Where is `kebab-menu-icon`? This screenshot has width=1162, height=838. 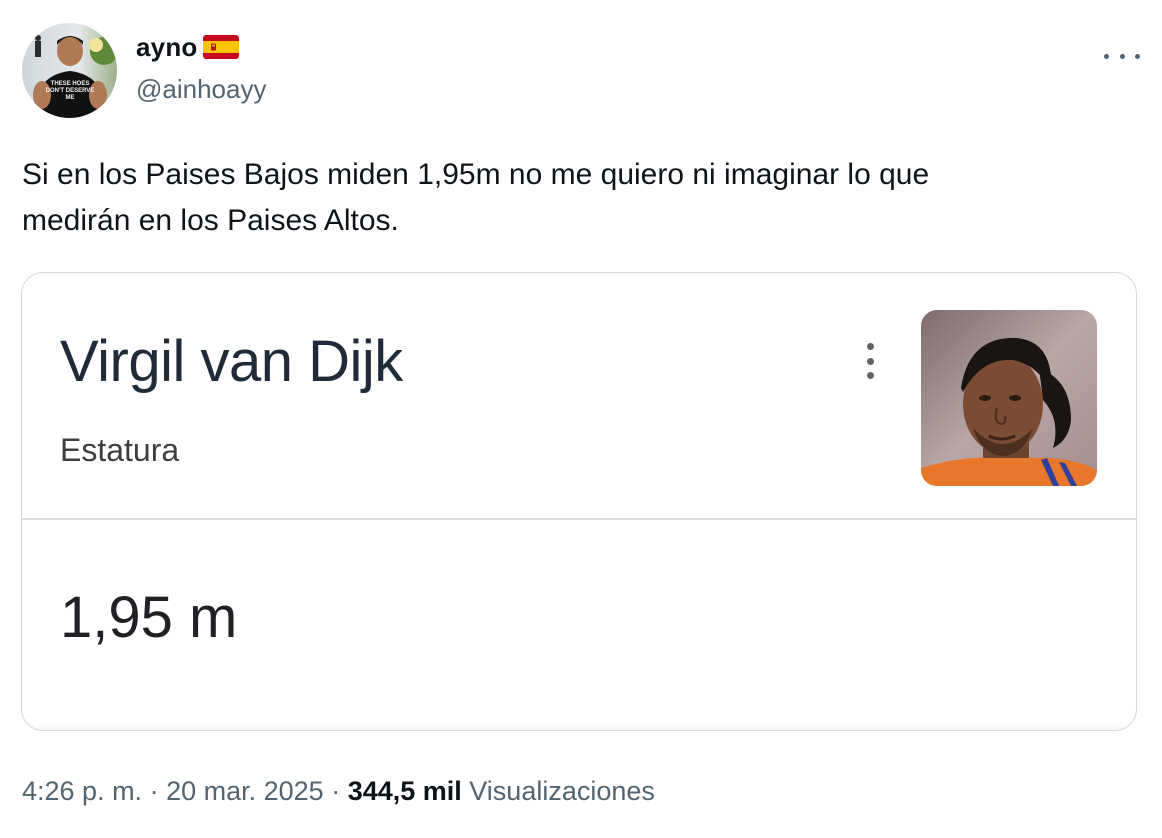
kebab-menu-icon is located at coordinates (870, 361).